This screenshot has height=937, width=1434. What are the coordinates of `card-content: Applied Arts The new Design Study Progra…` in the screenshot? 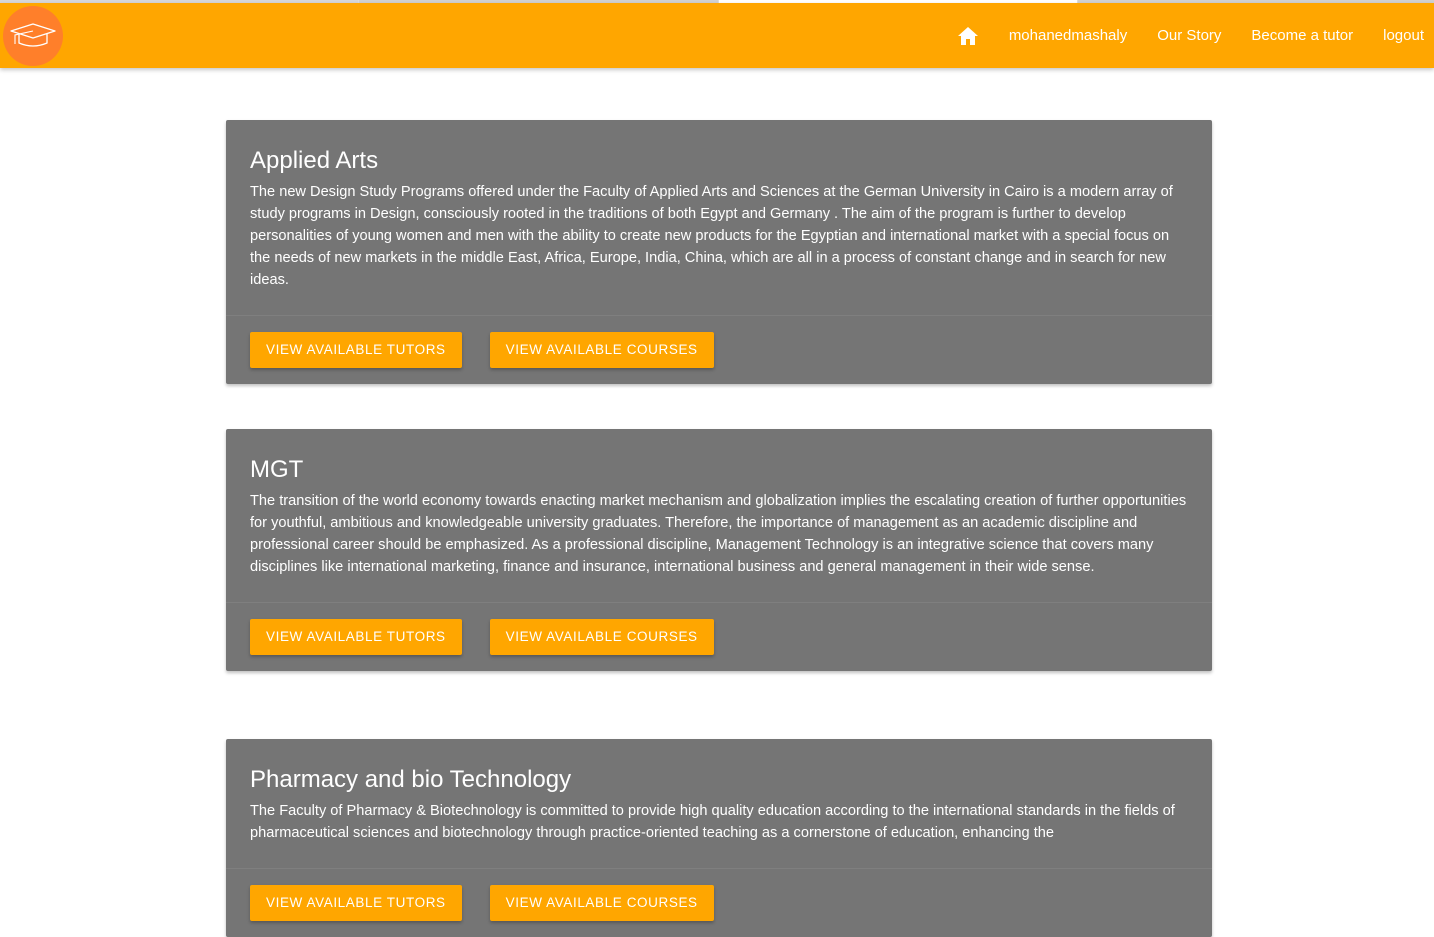 It's located at (719, 217).